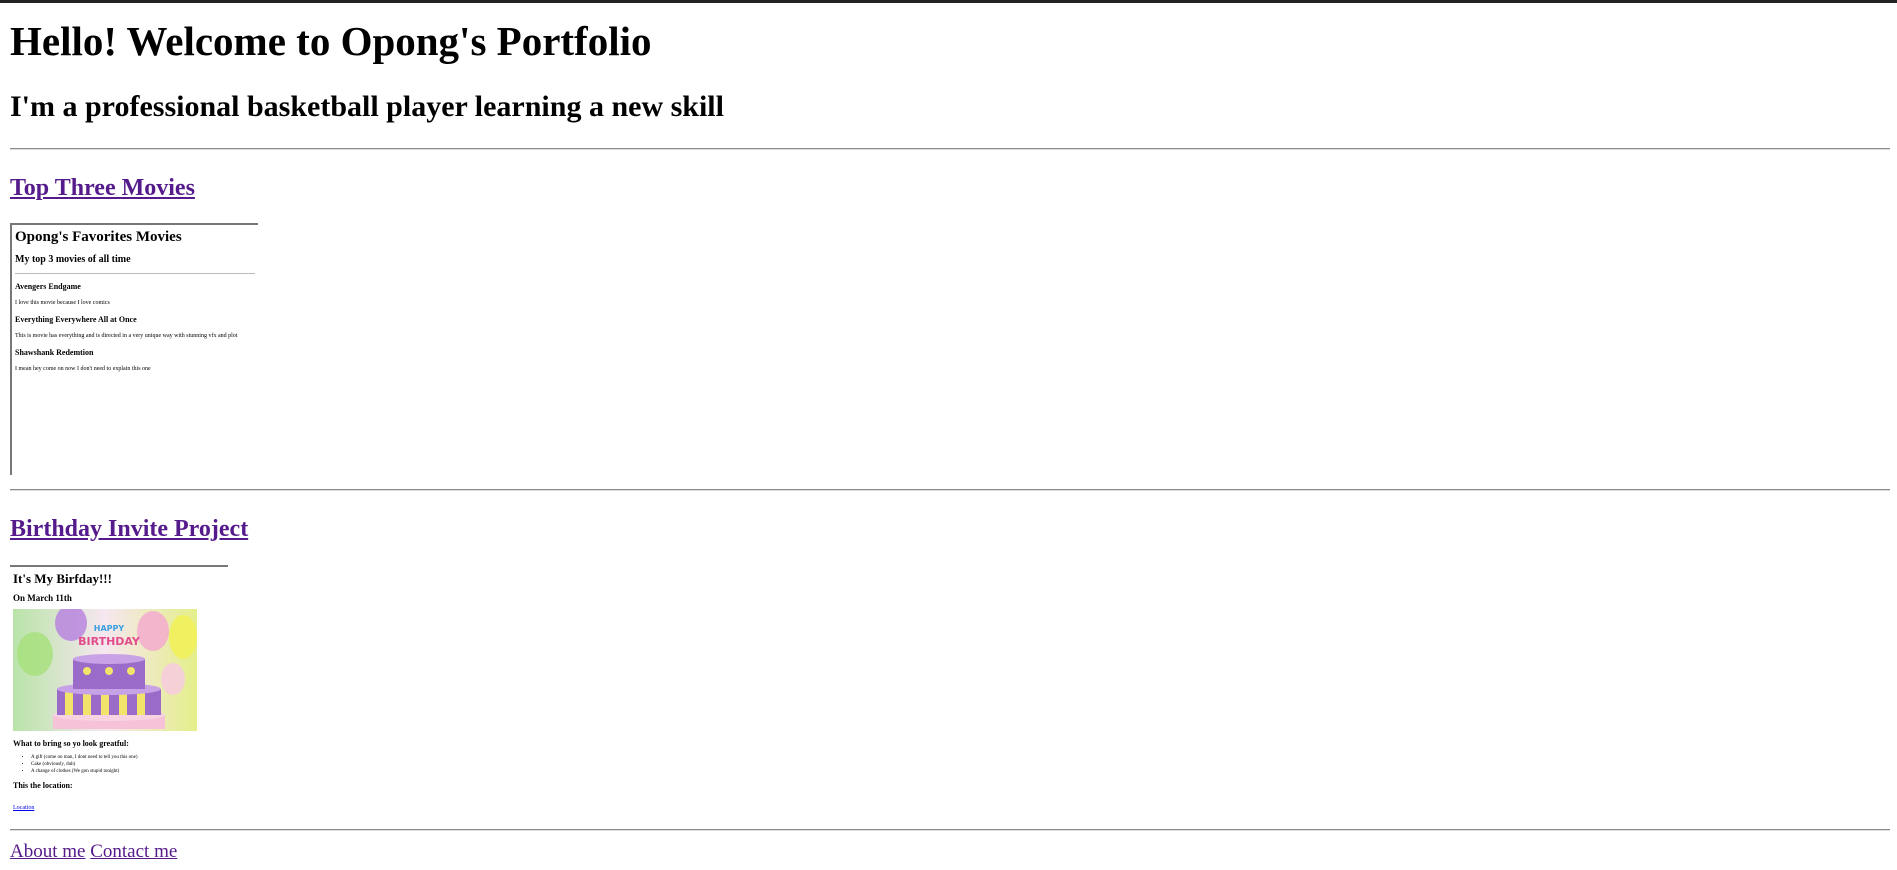 Image resolution: width=1897 pixels, height=870 pixels. I want to click on movies-embed-title: Opong's Favorites Movies, so click(98, 237).